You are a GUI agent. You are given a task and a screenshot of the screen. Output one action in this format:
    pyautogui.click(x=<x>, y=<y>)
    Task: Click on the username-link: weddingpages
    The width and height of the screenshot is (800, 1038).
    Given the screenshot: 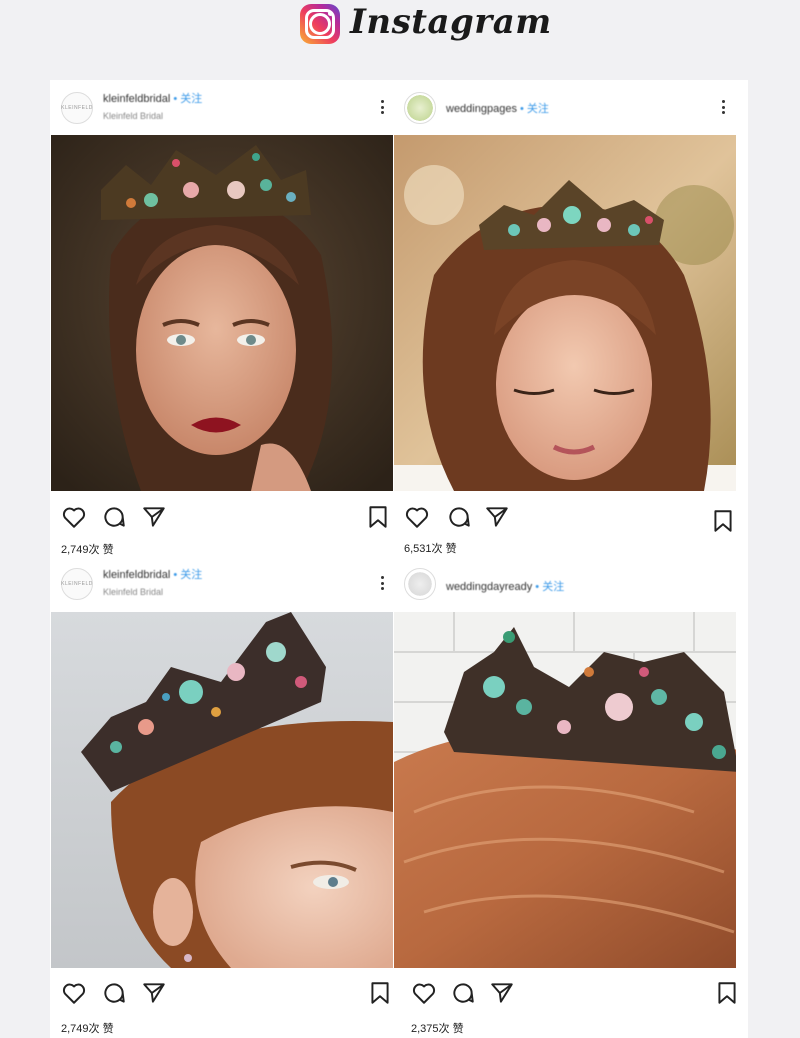 What is the action you would take?
    pyautogui.click(x=481, y=109)
    